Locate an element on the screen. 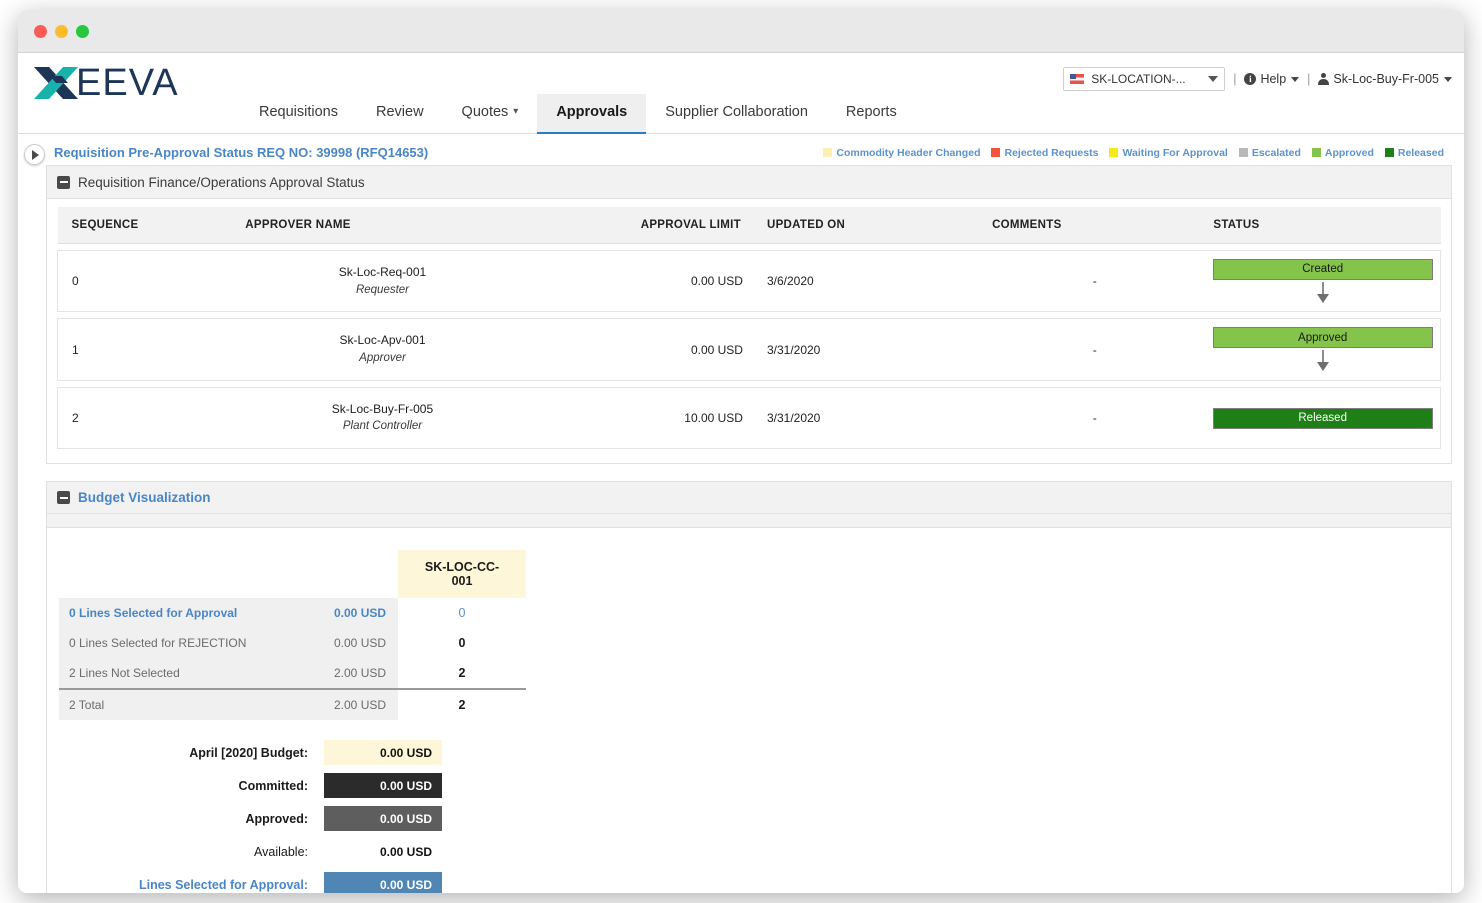 The image size is (1482, 903). xeeva-logo: EEVA is located at coordinates (106, 83).